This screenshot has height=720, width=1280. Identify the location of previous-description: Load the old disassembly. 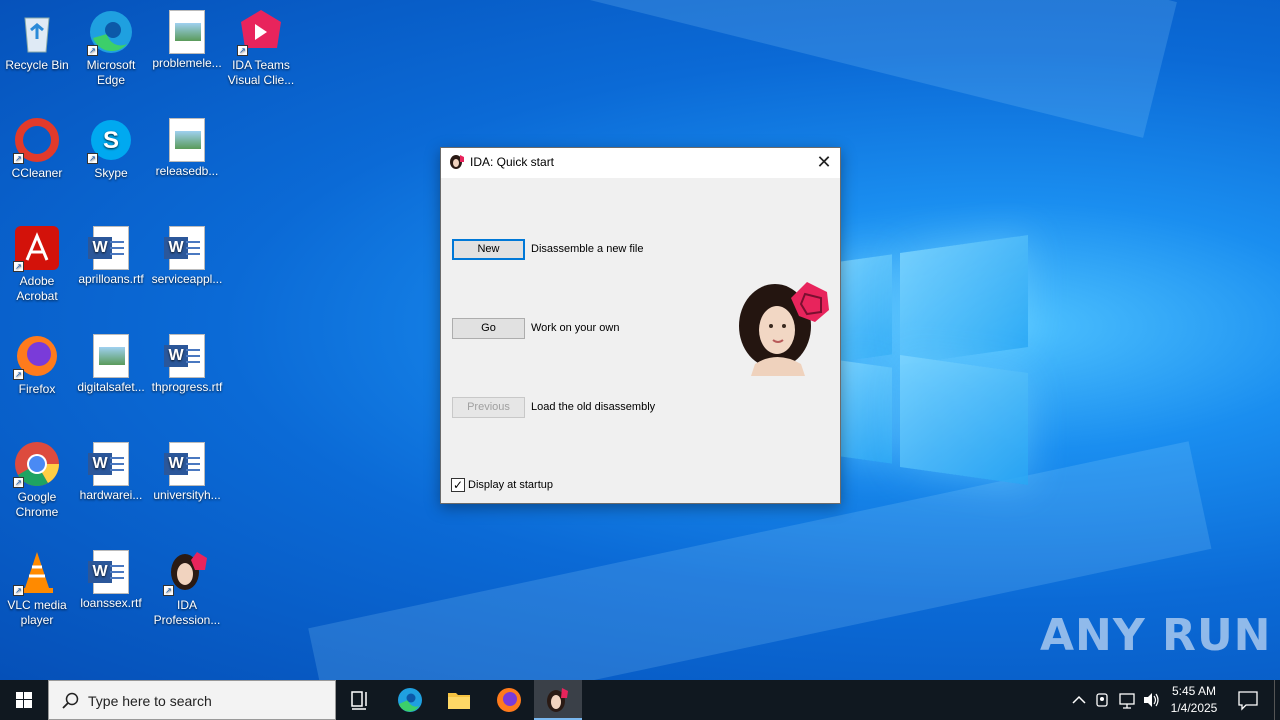
(593, 407).